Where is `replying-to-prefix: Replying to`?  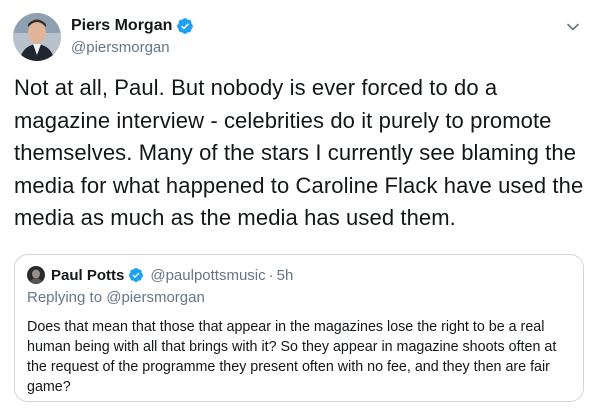
replying-to-prefix: Replying to is located at coordinates (67, 297).